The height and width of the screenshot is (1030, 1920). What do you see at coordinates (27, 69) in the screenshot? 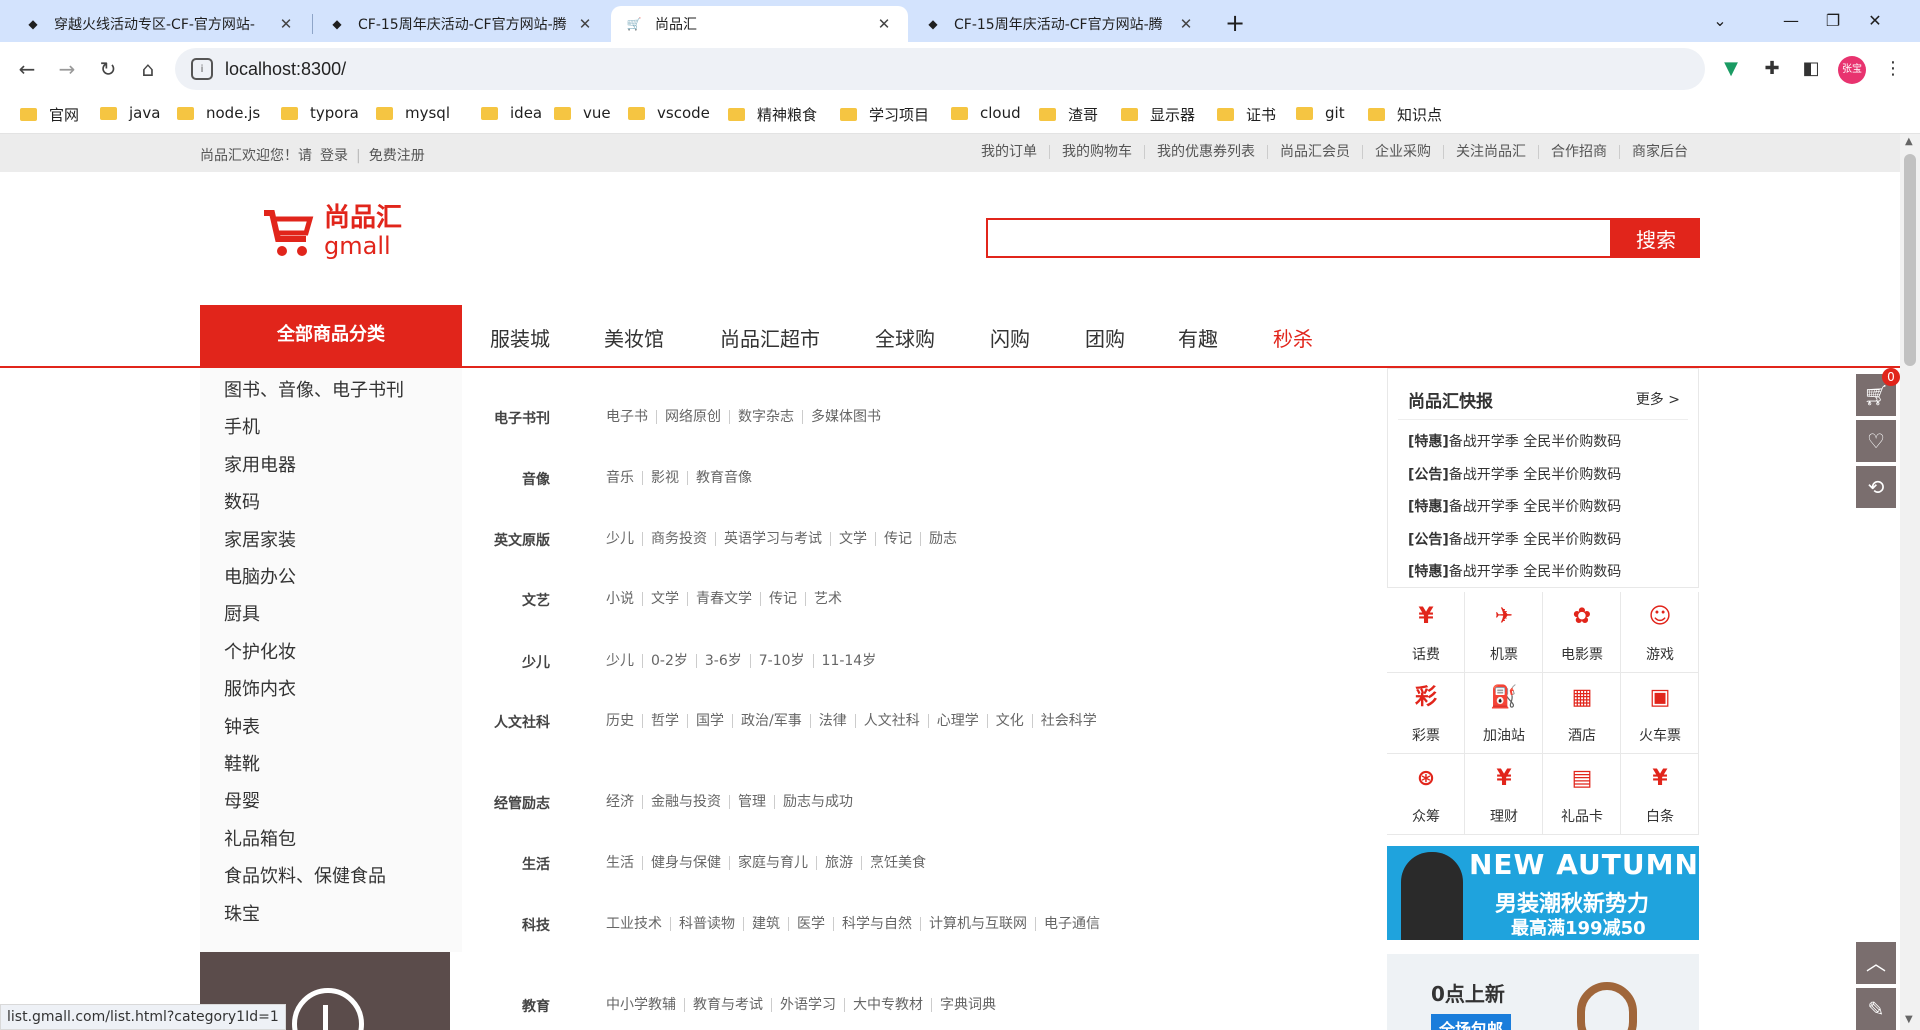
I see `back-icon: ←` at bounding box center [27, 69].